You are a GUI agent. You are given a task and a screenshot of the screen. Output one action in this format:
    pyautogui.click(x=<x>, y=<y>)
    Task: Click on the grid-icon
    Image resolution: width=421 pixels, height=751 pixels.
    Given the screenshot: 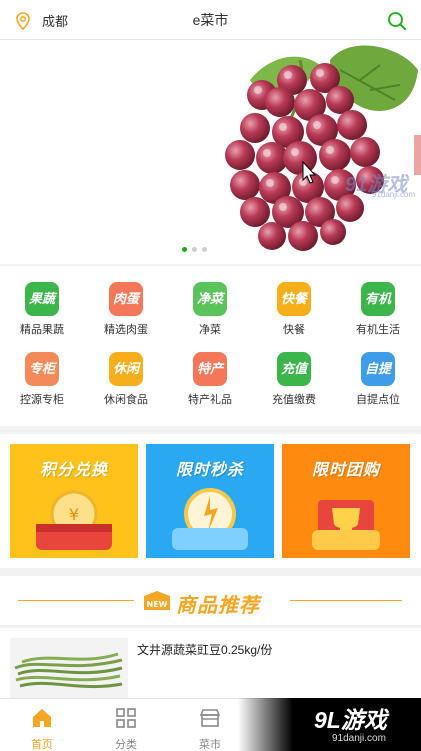 What is the action you would take?
    pyautogui.click(x=126, y=718)
    